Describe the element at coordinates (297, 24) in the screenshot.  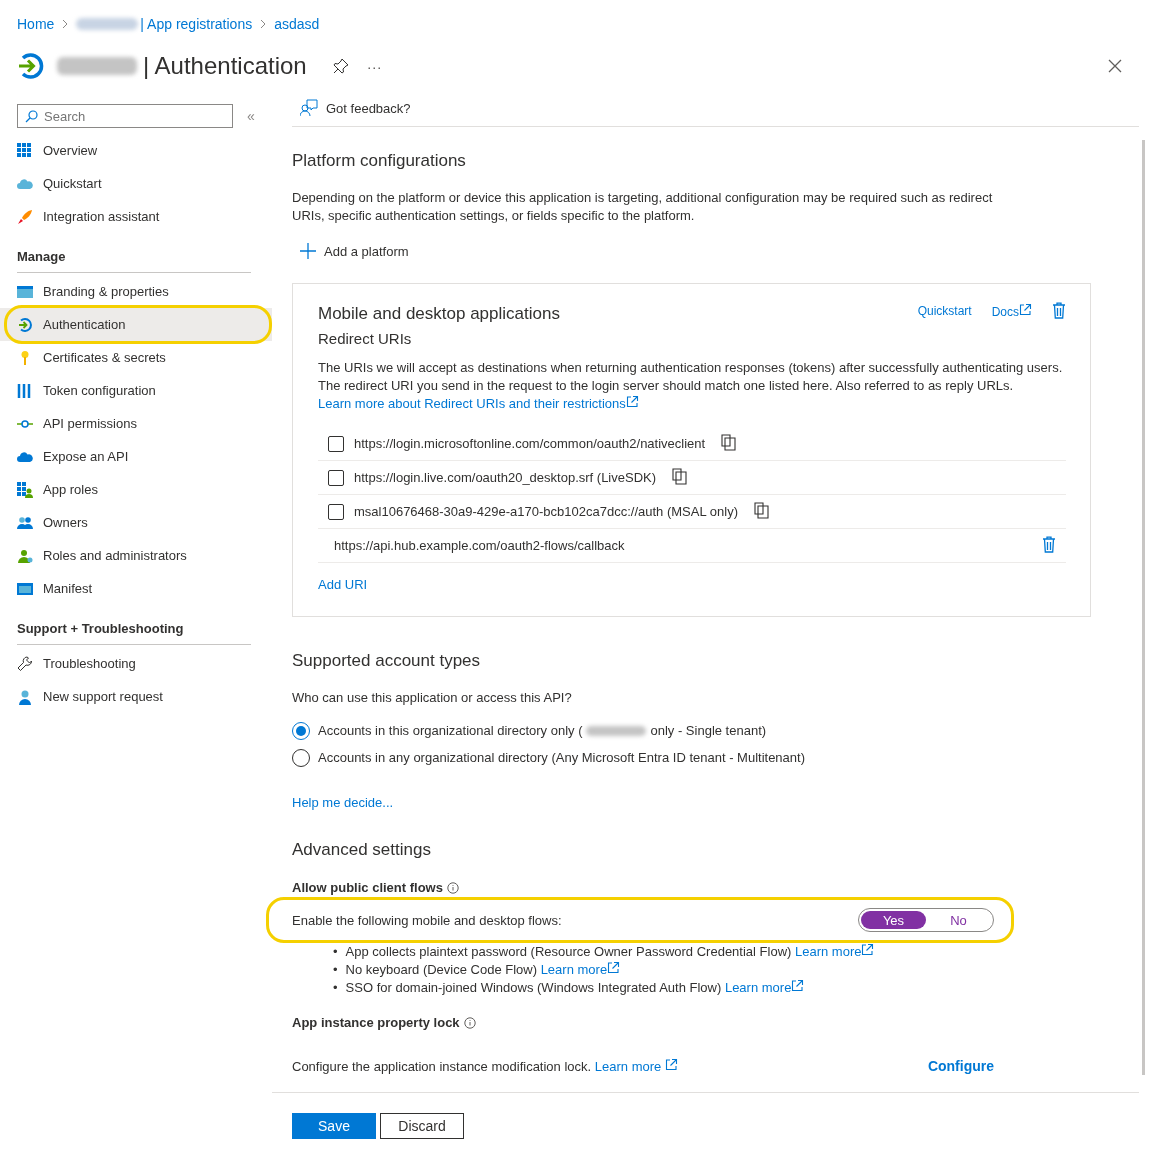
I see `breadcrumb-link: asdasd` at that location.